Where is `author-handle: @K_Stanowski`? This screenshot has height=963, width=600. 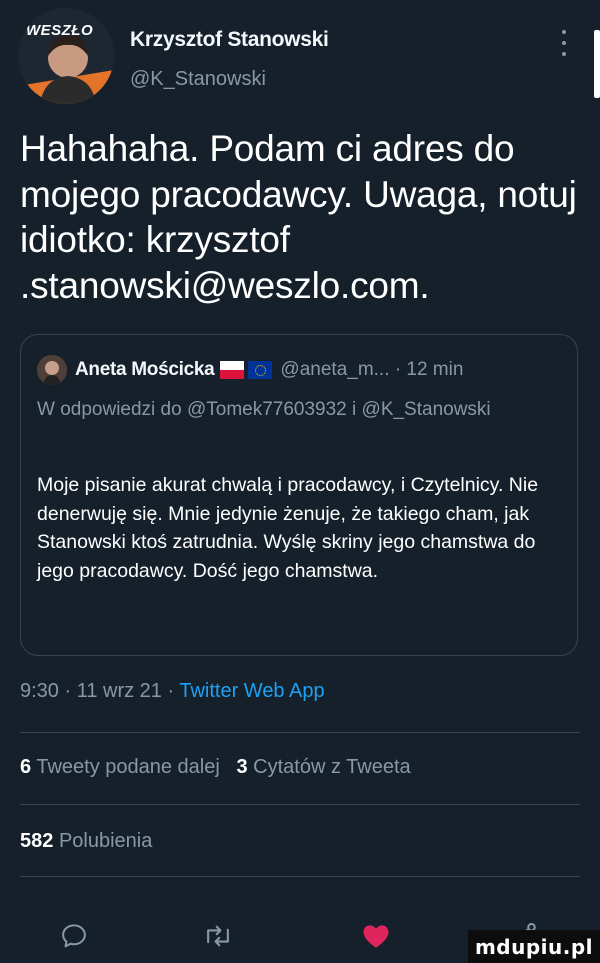
author-handle: @K_Stanowski is located at coordinates (198, 79).